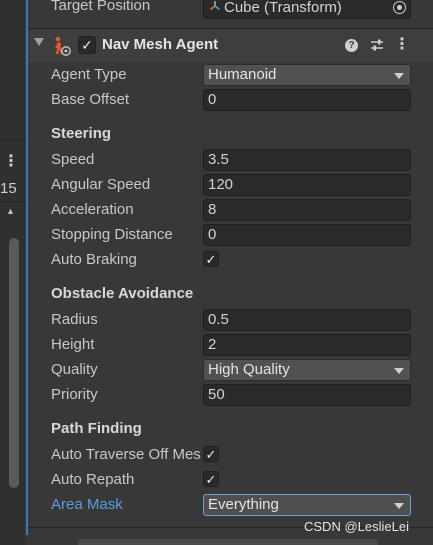 This screenshot has height=545, width=433. Describe the element at coordinates (215, 6) in the screenshot. I see `transform-icon` at that location.